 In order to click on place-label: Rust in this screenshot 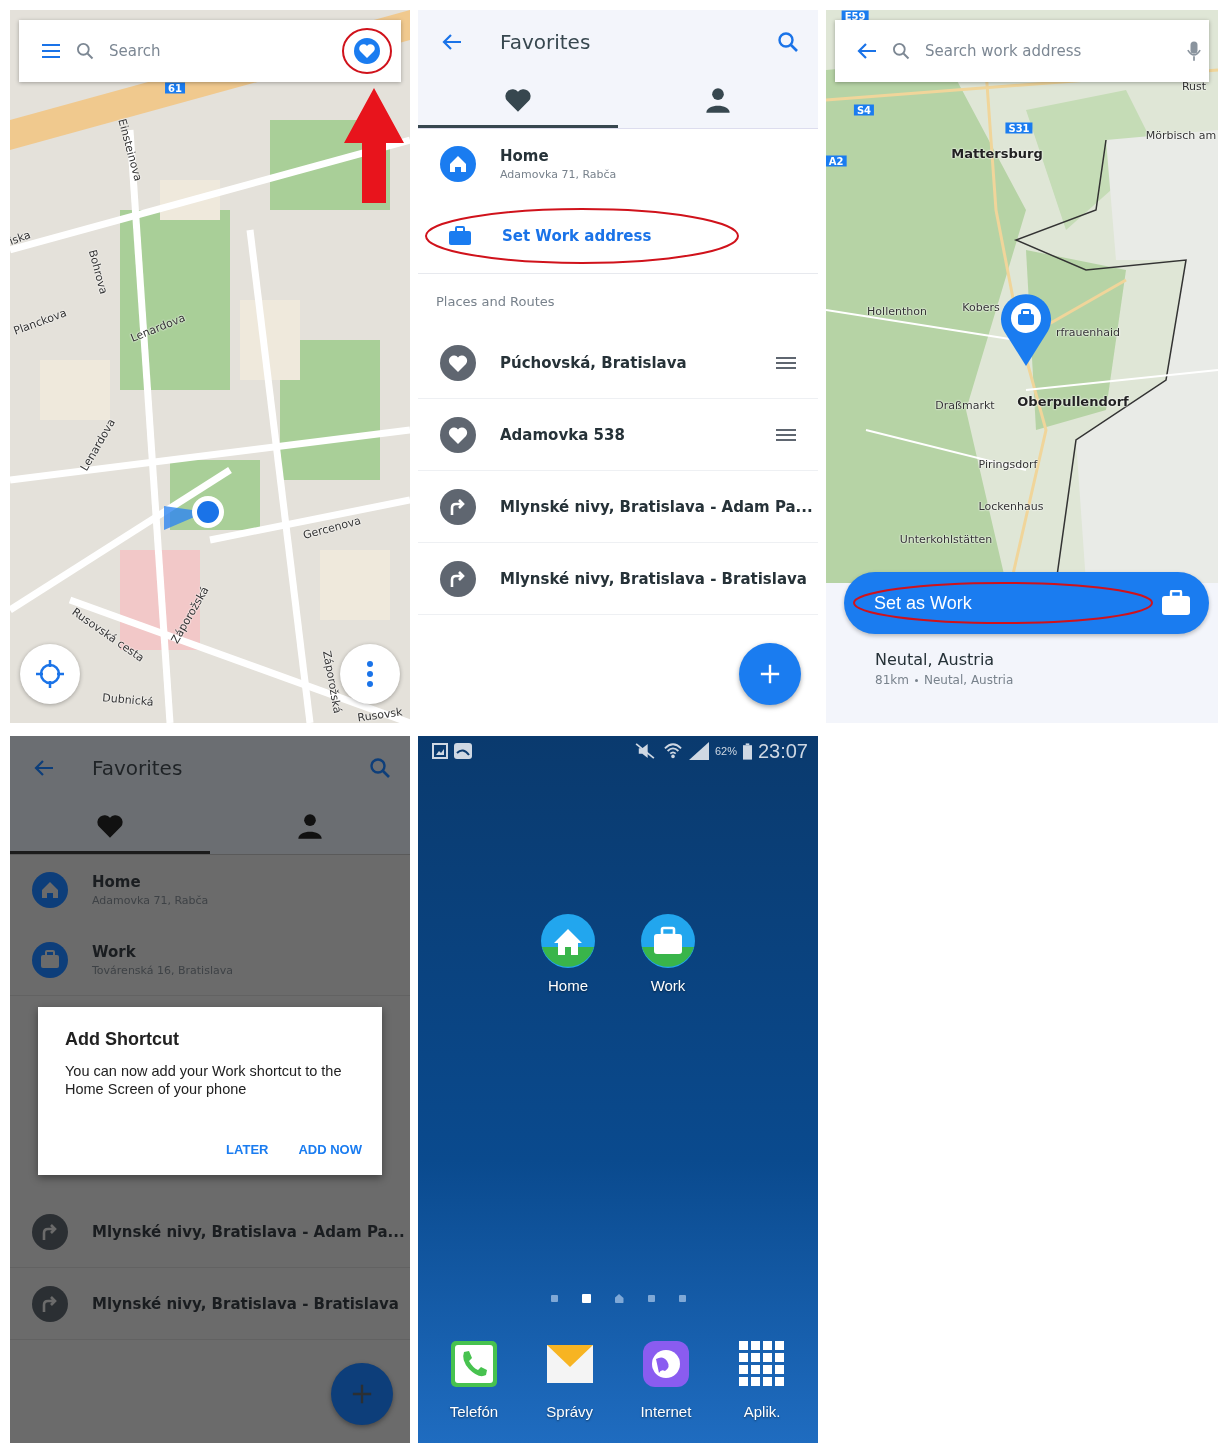, I will do `click(1194, 86)`.